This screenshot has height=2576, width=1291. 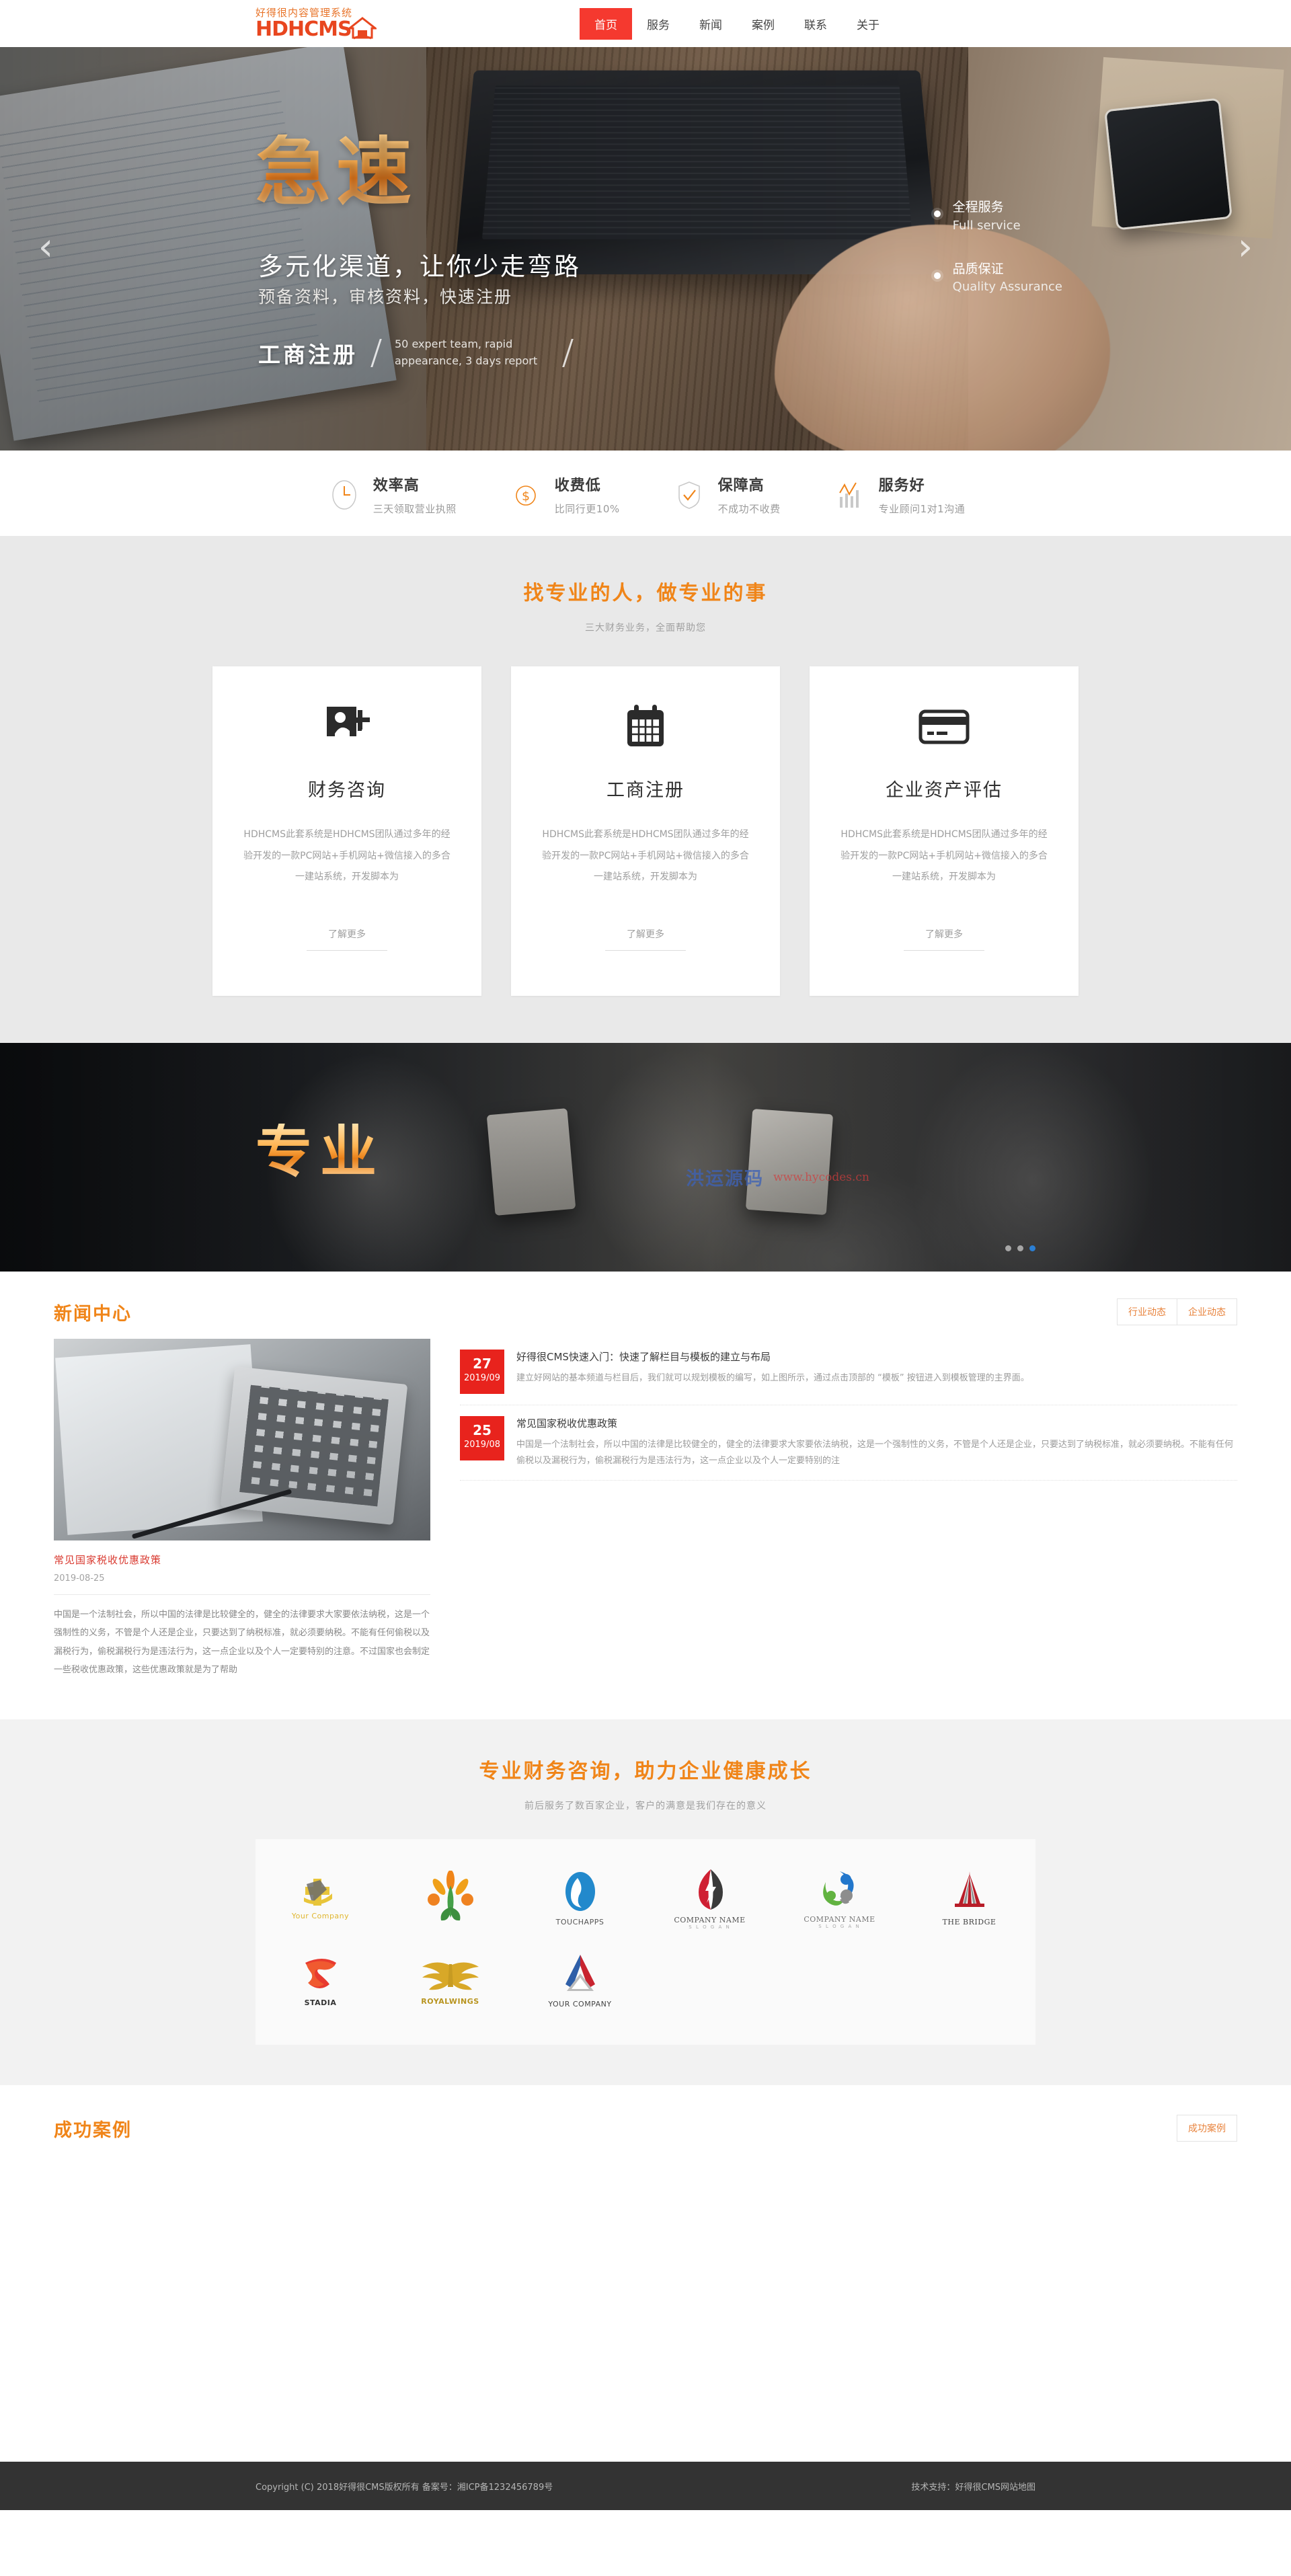 I want to click on carousel-dot-active, so click(x=1032, y=1248).